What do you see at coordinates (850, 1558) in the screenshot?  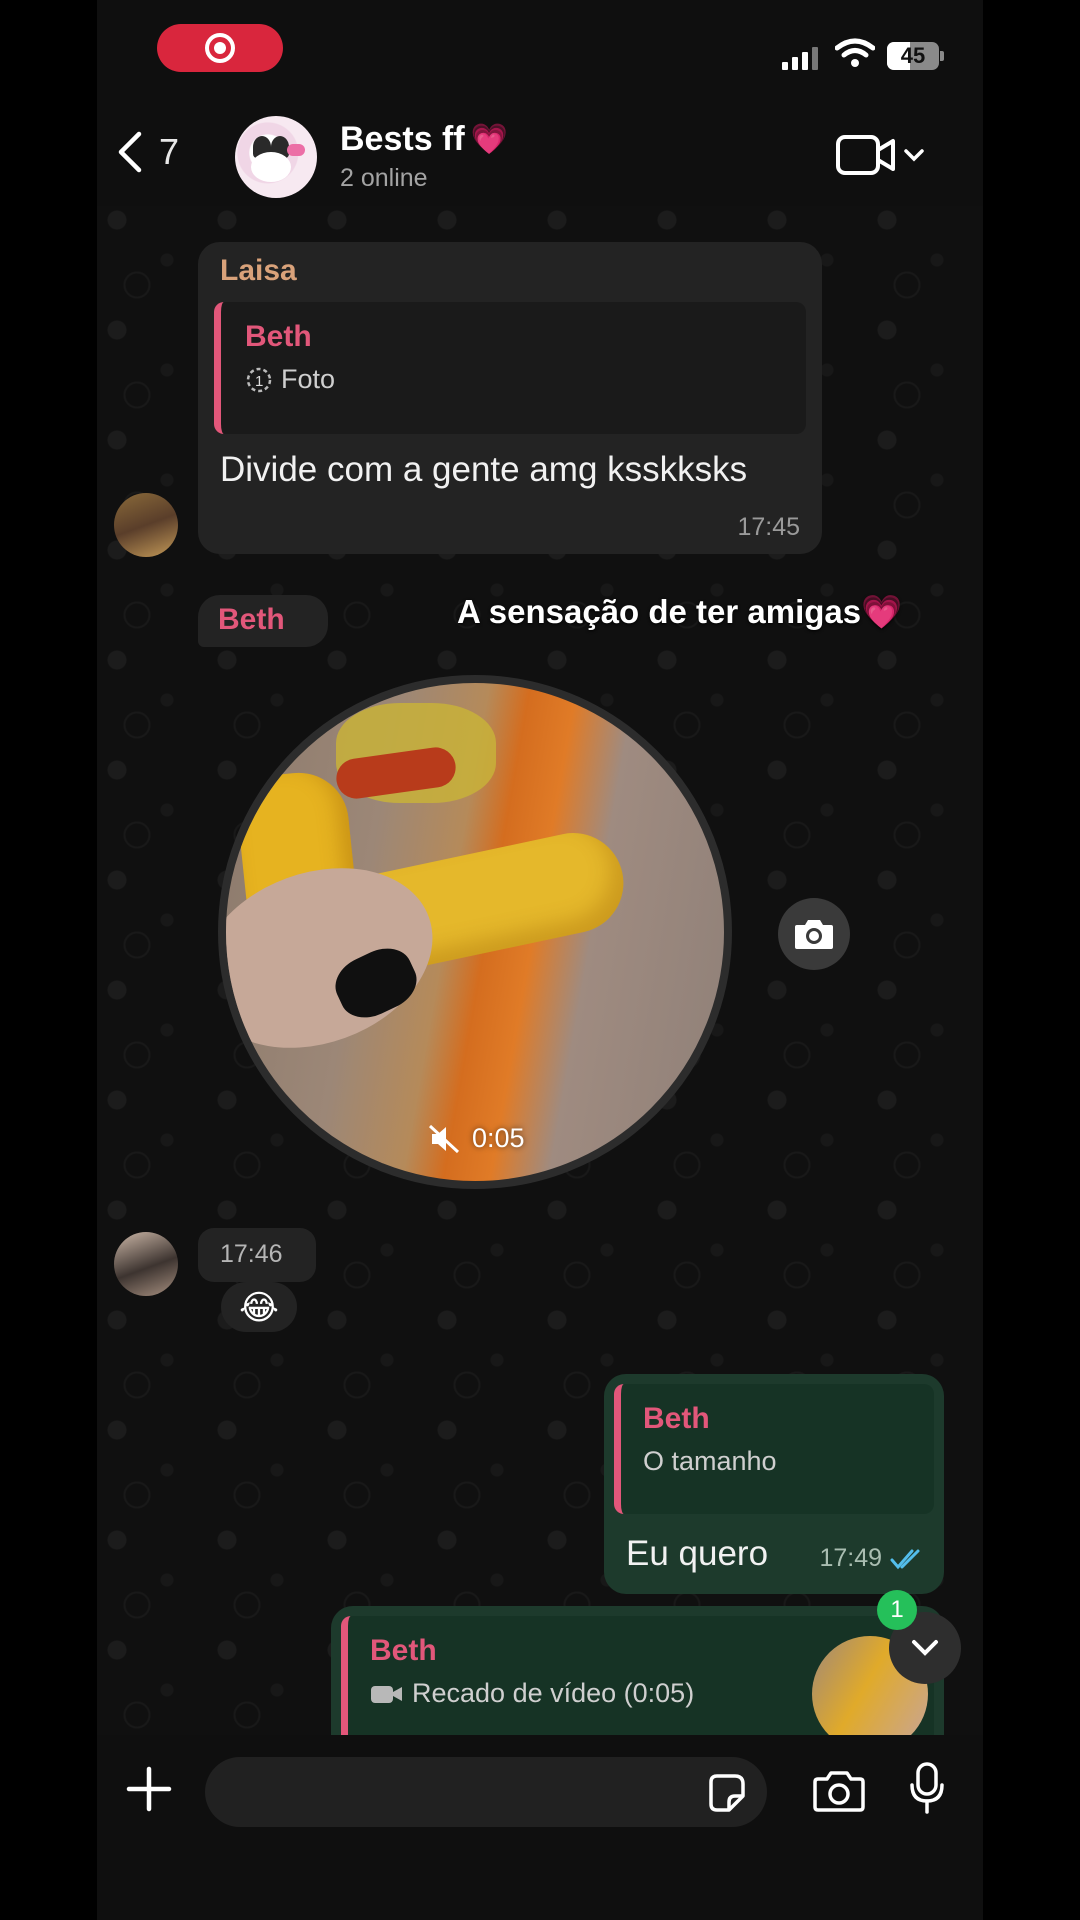 I see `message-time: 17:49` at bounding box center [850, 1558].